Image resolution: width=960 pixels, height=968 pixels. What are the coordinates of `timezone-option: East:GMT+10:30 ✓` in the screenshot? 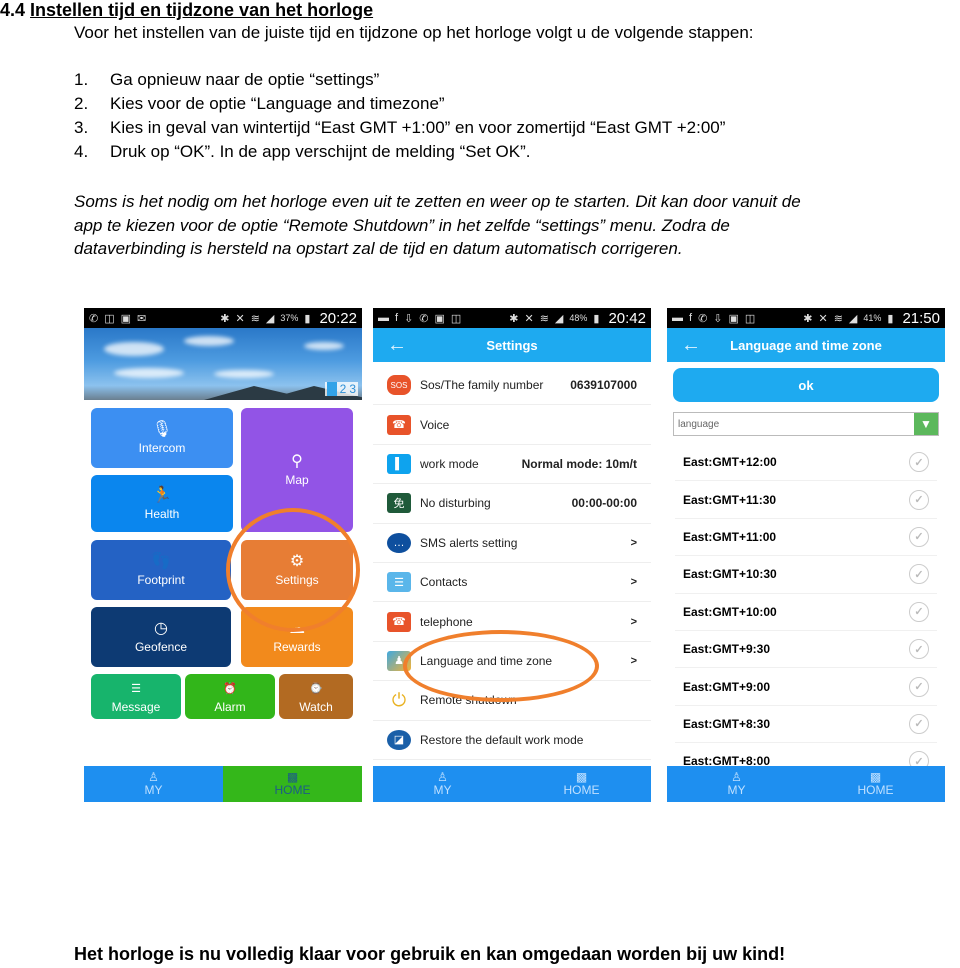 It's located at (806, 575).